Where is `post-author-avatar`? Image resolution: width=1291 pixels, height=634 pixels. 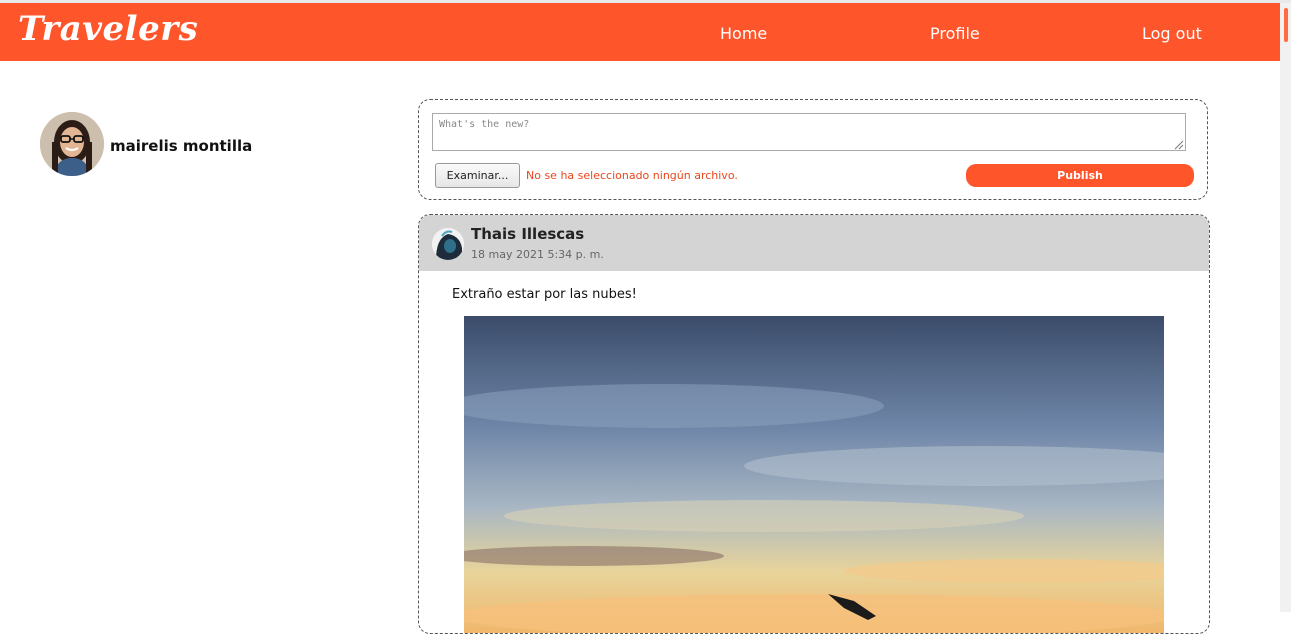 post-author-avatar is located at coordinates (448, 244).